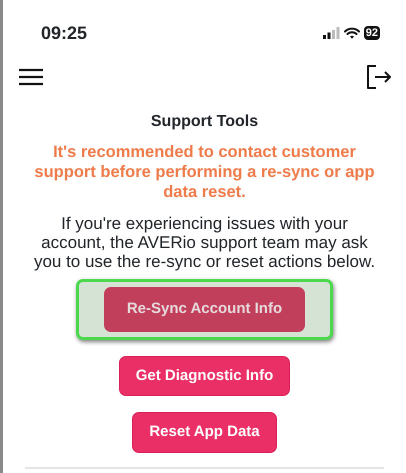  Describe the element at coordinates (331, 33) in the screenshot. I see `signal-icon` at that location.